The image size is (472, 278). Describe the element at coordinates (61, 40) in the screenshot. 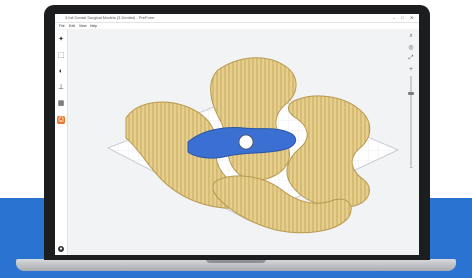

I see `magic-wand-icon: ✦` at that location.